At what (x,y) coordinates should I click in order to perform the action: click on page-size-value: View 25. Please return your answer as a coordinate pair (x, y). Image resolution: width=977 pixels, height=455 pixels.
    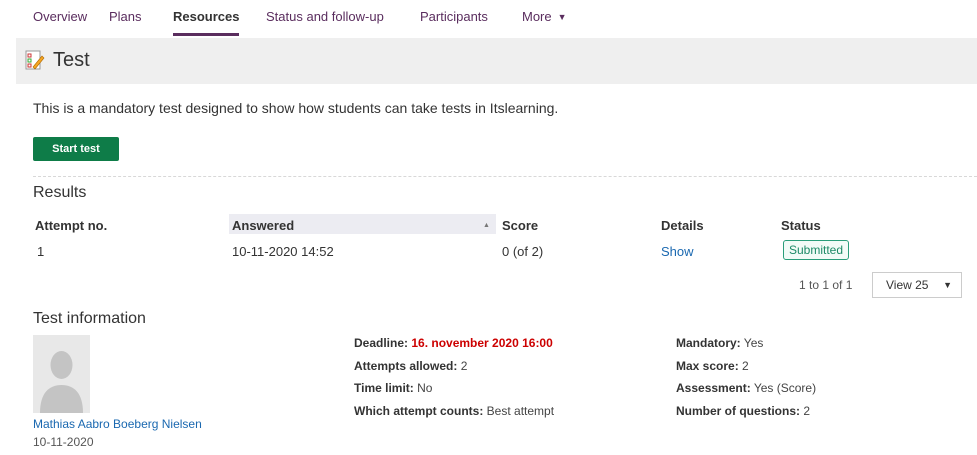
    Looking at the image, I should click on (907, 285).